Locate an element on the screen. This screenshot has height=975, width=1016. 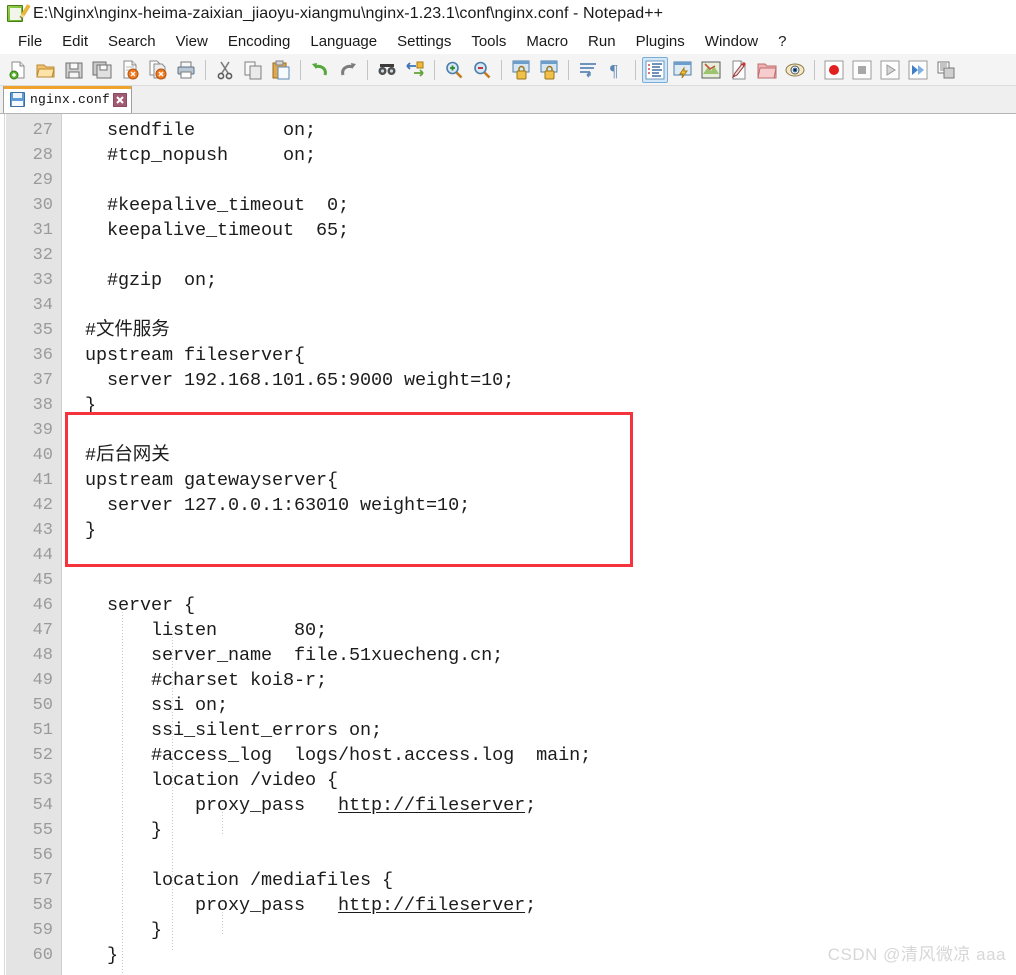
folder-as-workspace-icon is located at coordinates (767, 70).